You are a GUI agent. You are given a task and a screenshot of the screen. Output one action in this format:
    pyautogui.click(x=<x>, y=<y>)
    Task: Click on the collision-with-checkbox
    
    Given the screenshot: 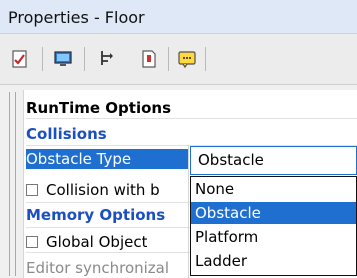 What is the action you would take?
    pyautogui.click(x=32, y=190)
    